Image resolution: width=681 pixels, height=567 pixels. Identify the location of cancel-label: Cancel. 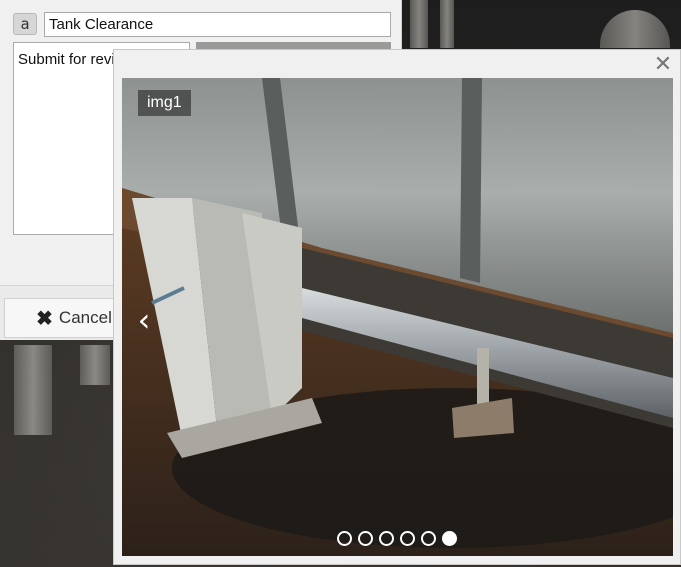
(85, 317).